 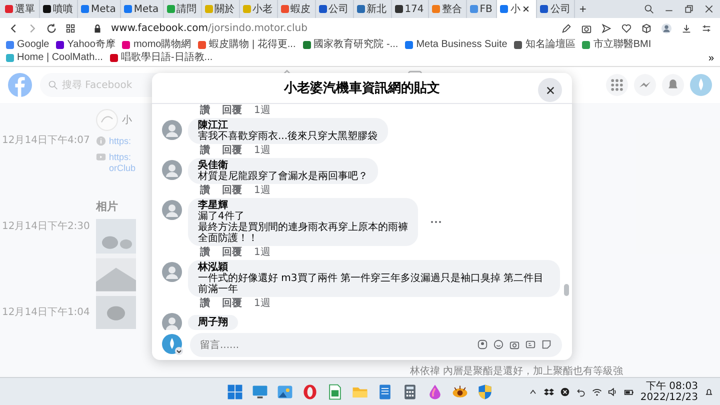 What do you see at coordinates (28, 45) in the screenshot?
I see `bookmark: Google` at bounding box center [28, 45].